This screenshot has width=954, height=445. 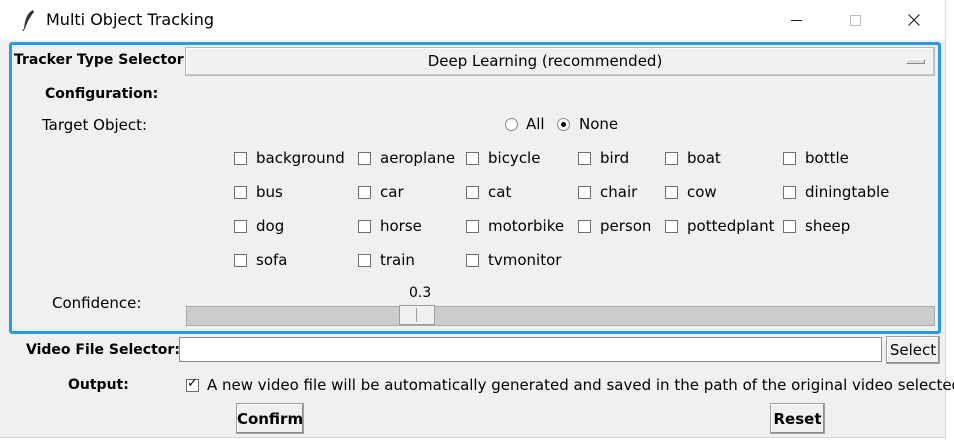 What do you see at coordinates (789, 158) in the screenshot?
I see `checkbox-bottle` at bounding box center [789, 158].